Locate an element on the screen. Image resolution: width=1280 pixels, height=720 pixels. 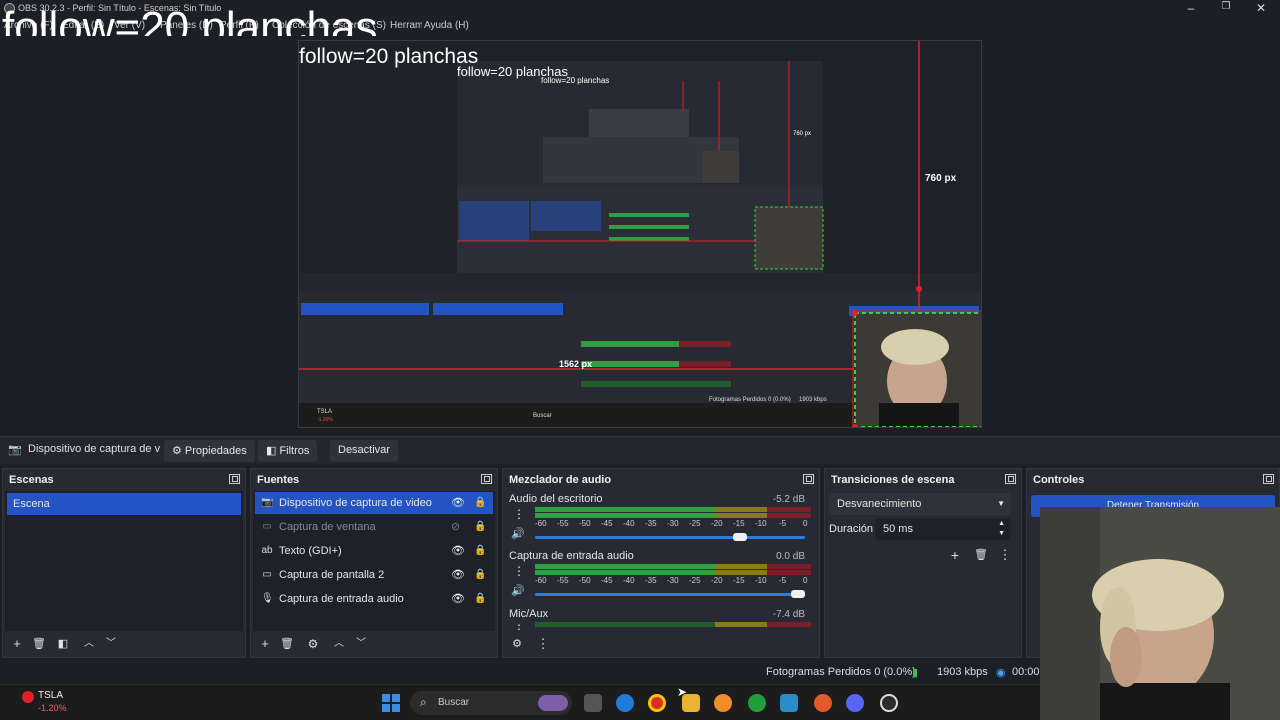
stock-symbol: TSLA is located at coordinates (50, 695).